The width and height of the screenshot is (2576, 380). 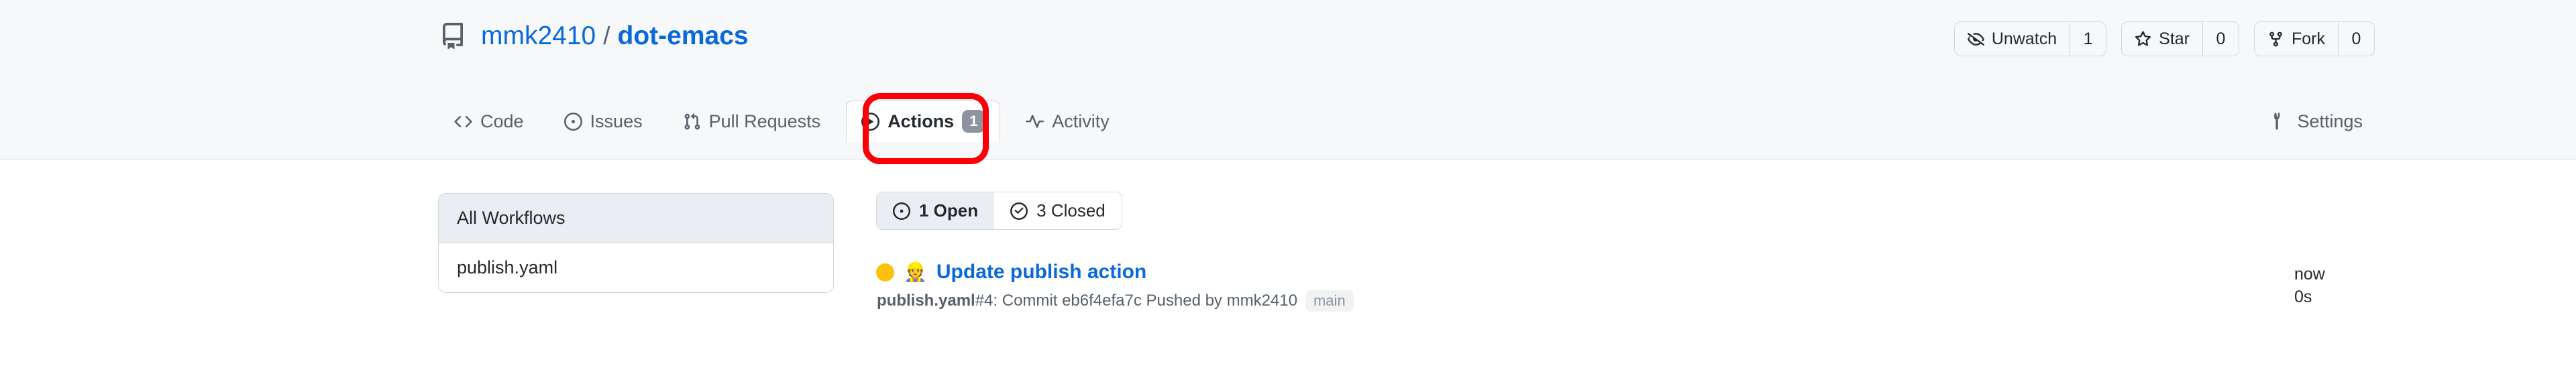 I want to click on check-circle-icon, so click(x=1019, y=211).